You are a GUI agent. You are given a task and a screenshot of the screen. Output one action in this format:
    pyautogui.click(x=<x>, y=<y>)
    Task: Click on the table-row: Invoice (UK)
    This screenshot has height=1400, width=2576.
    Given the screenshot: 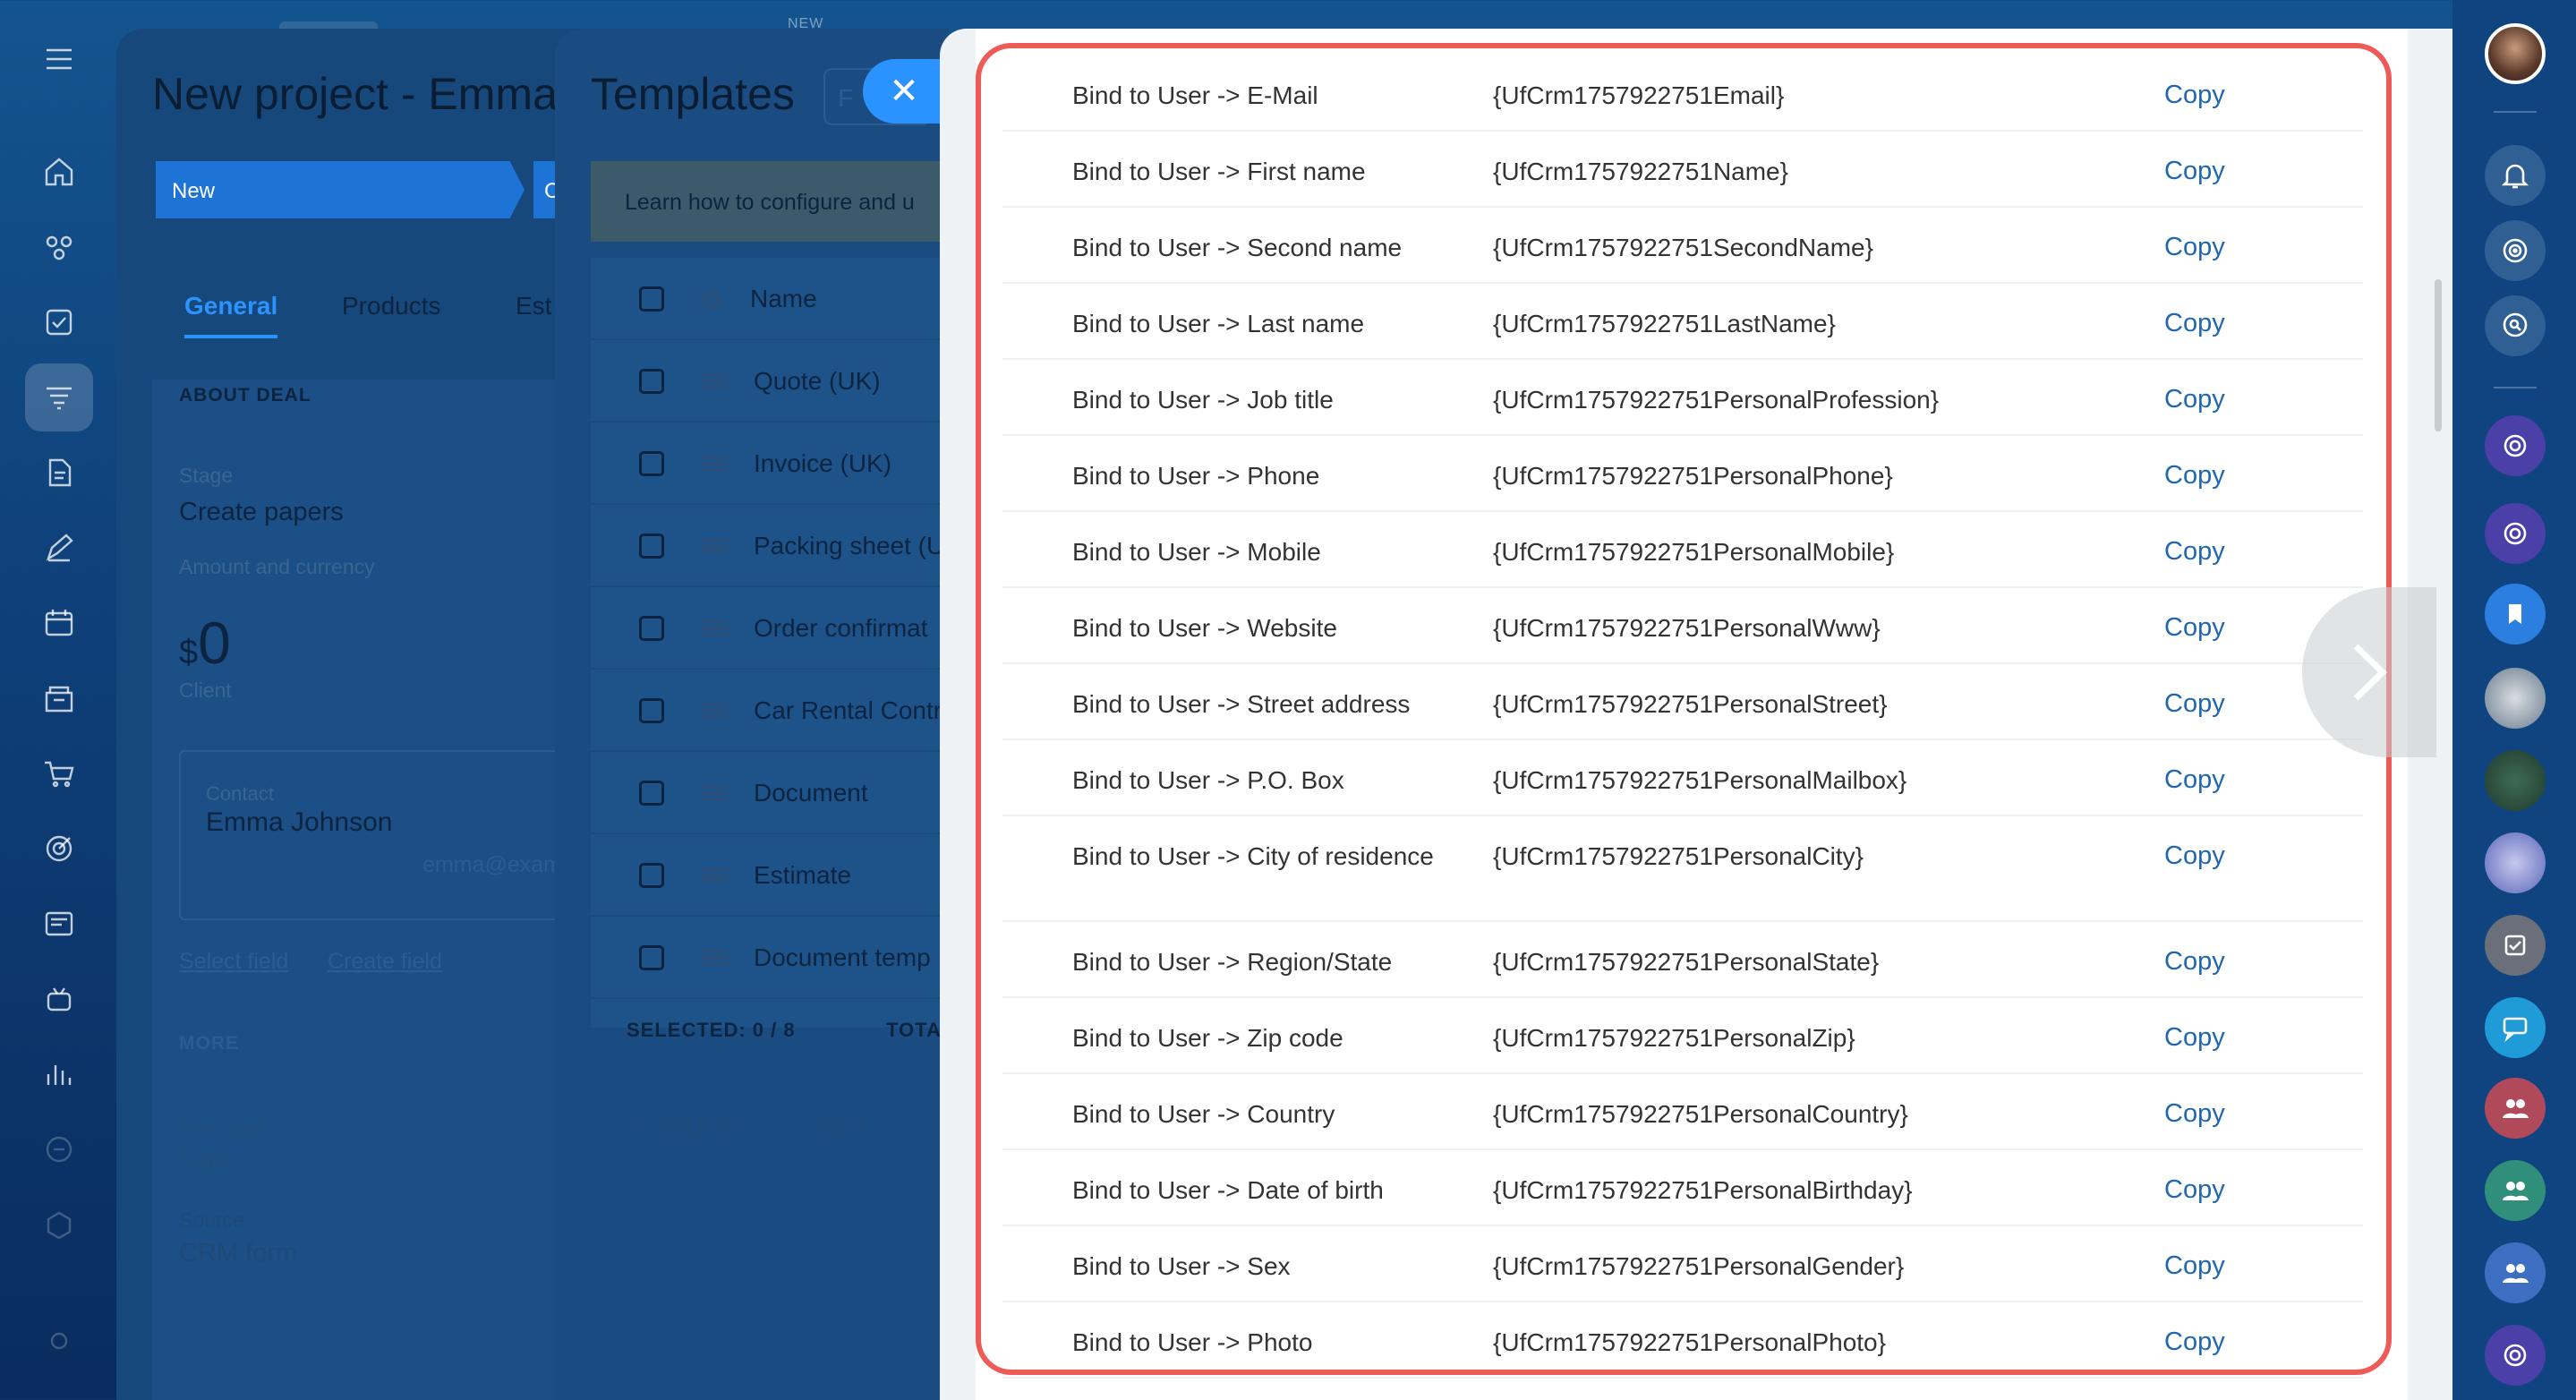 What is the action you would take?
    pyautogui.click(x=770, y=464)
    